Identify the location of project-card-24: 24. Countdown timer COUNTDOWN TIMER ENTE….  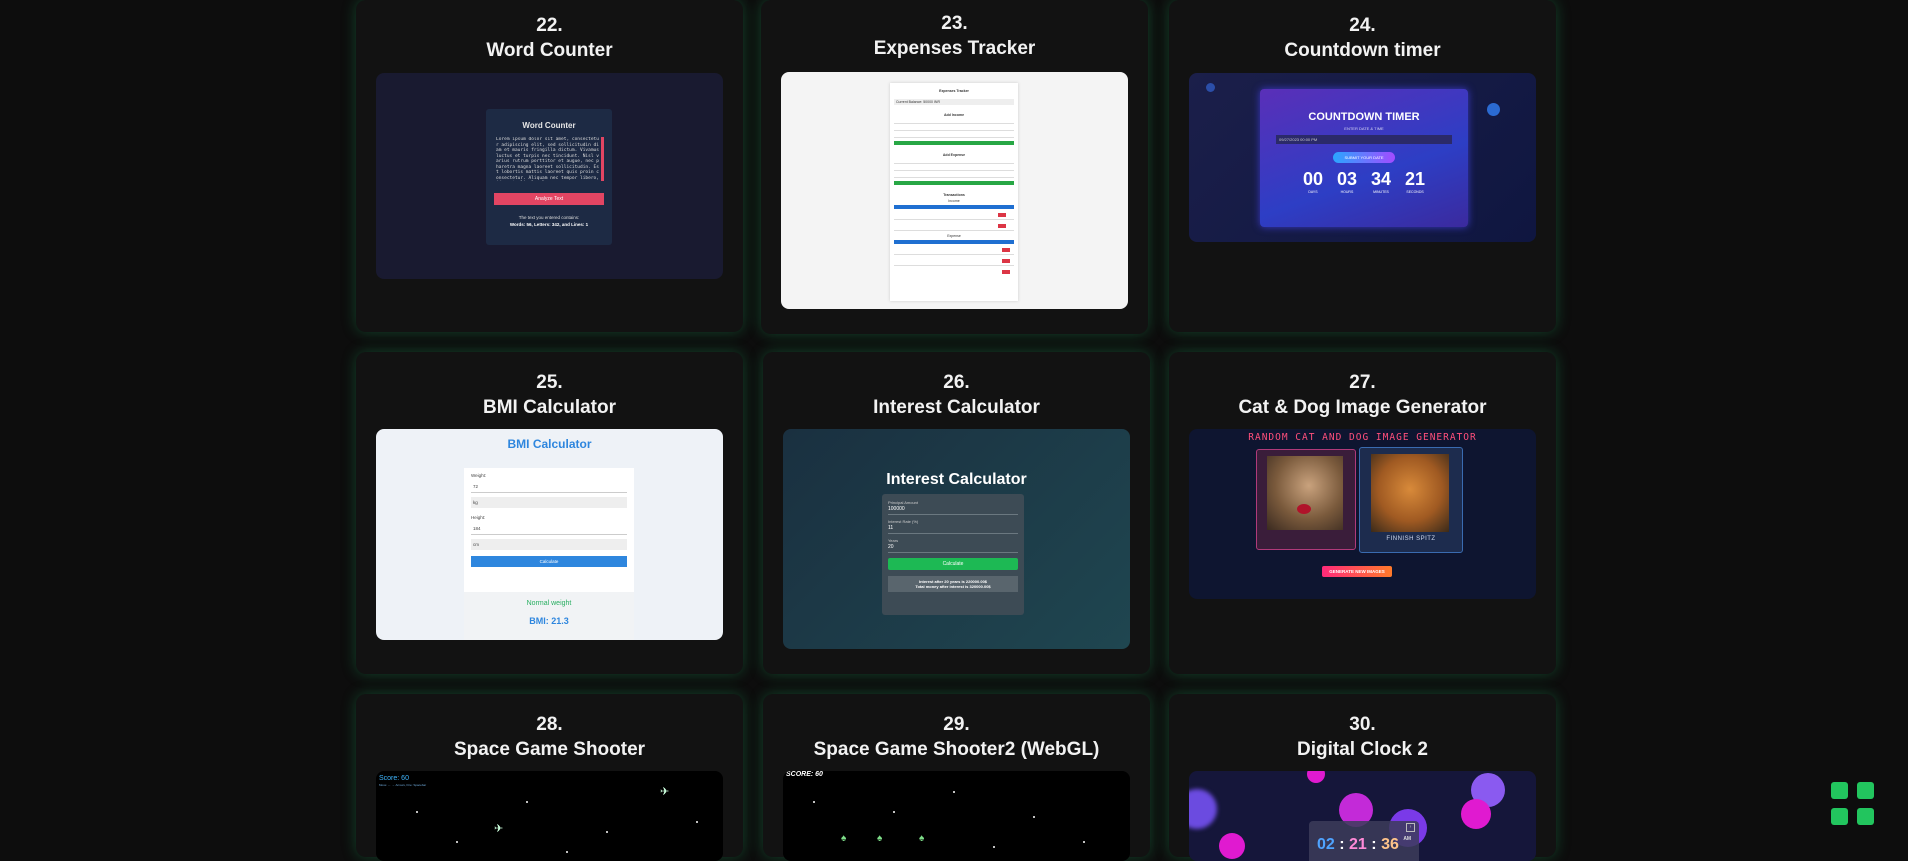
(1362, 166).